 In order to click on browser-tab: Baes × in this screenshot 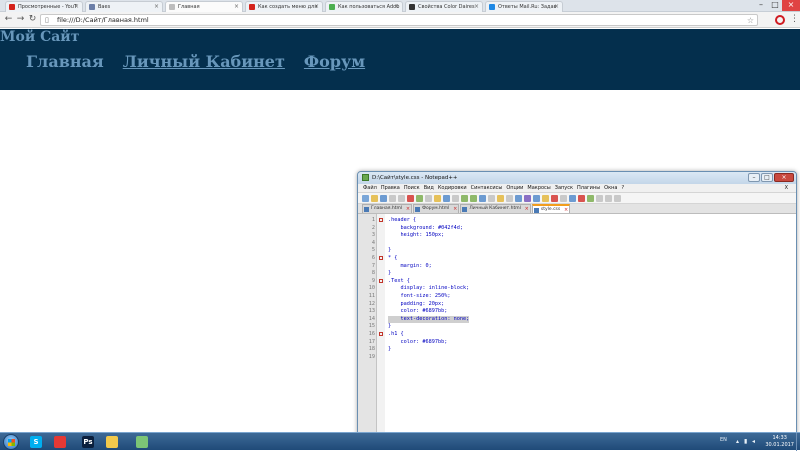, I will do `click(124, 6)`.